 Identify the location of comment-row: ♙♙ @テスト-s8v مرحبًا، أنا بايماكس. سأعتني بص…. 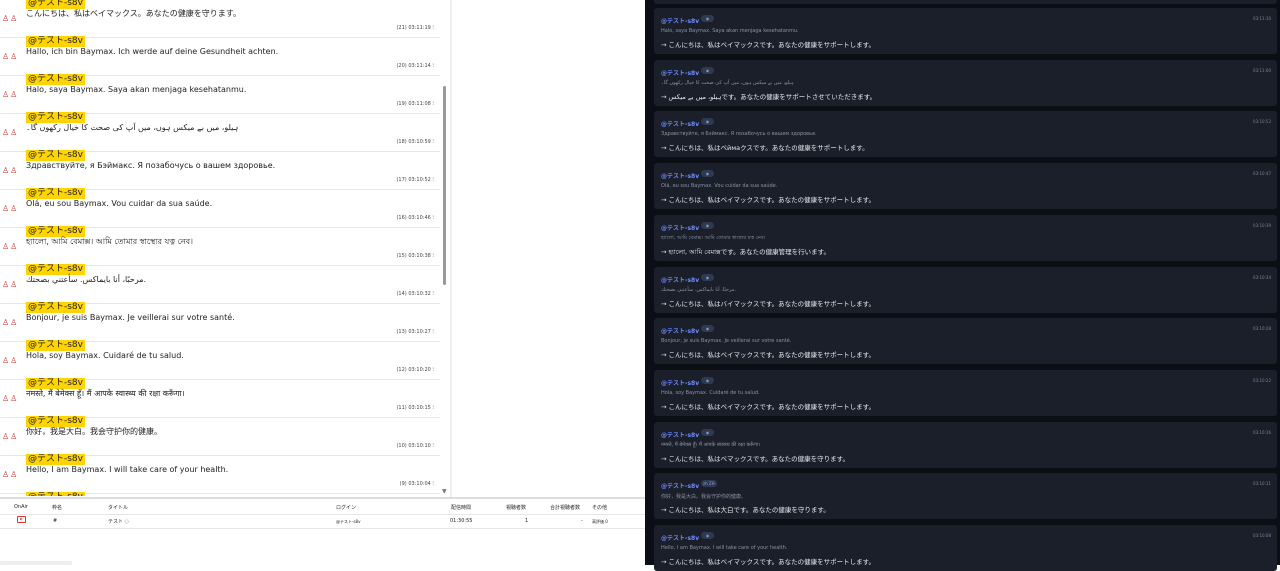
(220, 284).